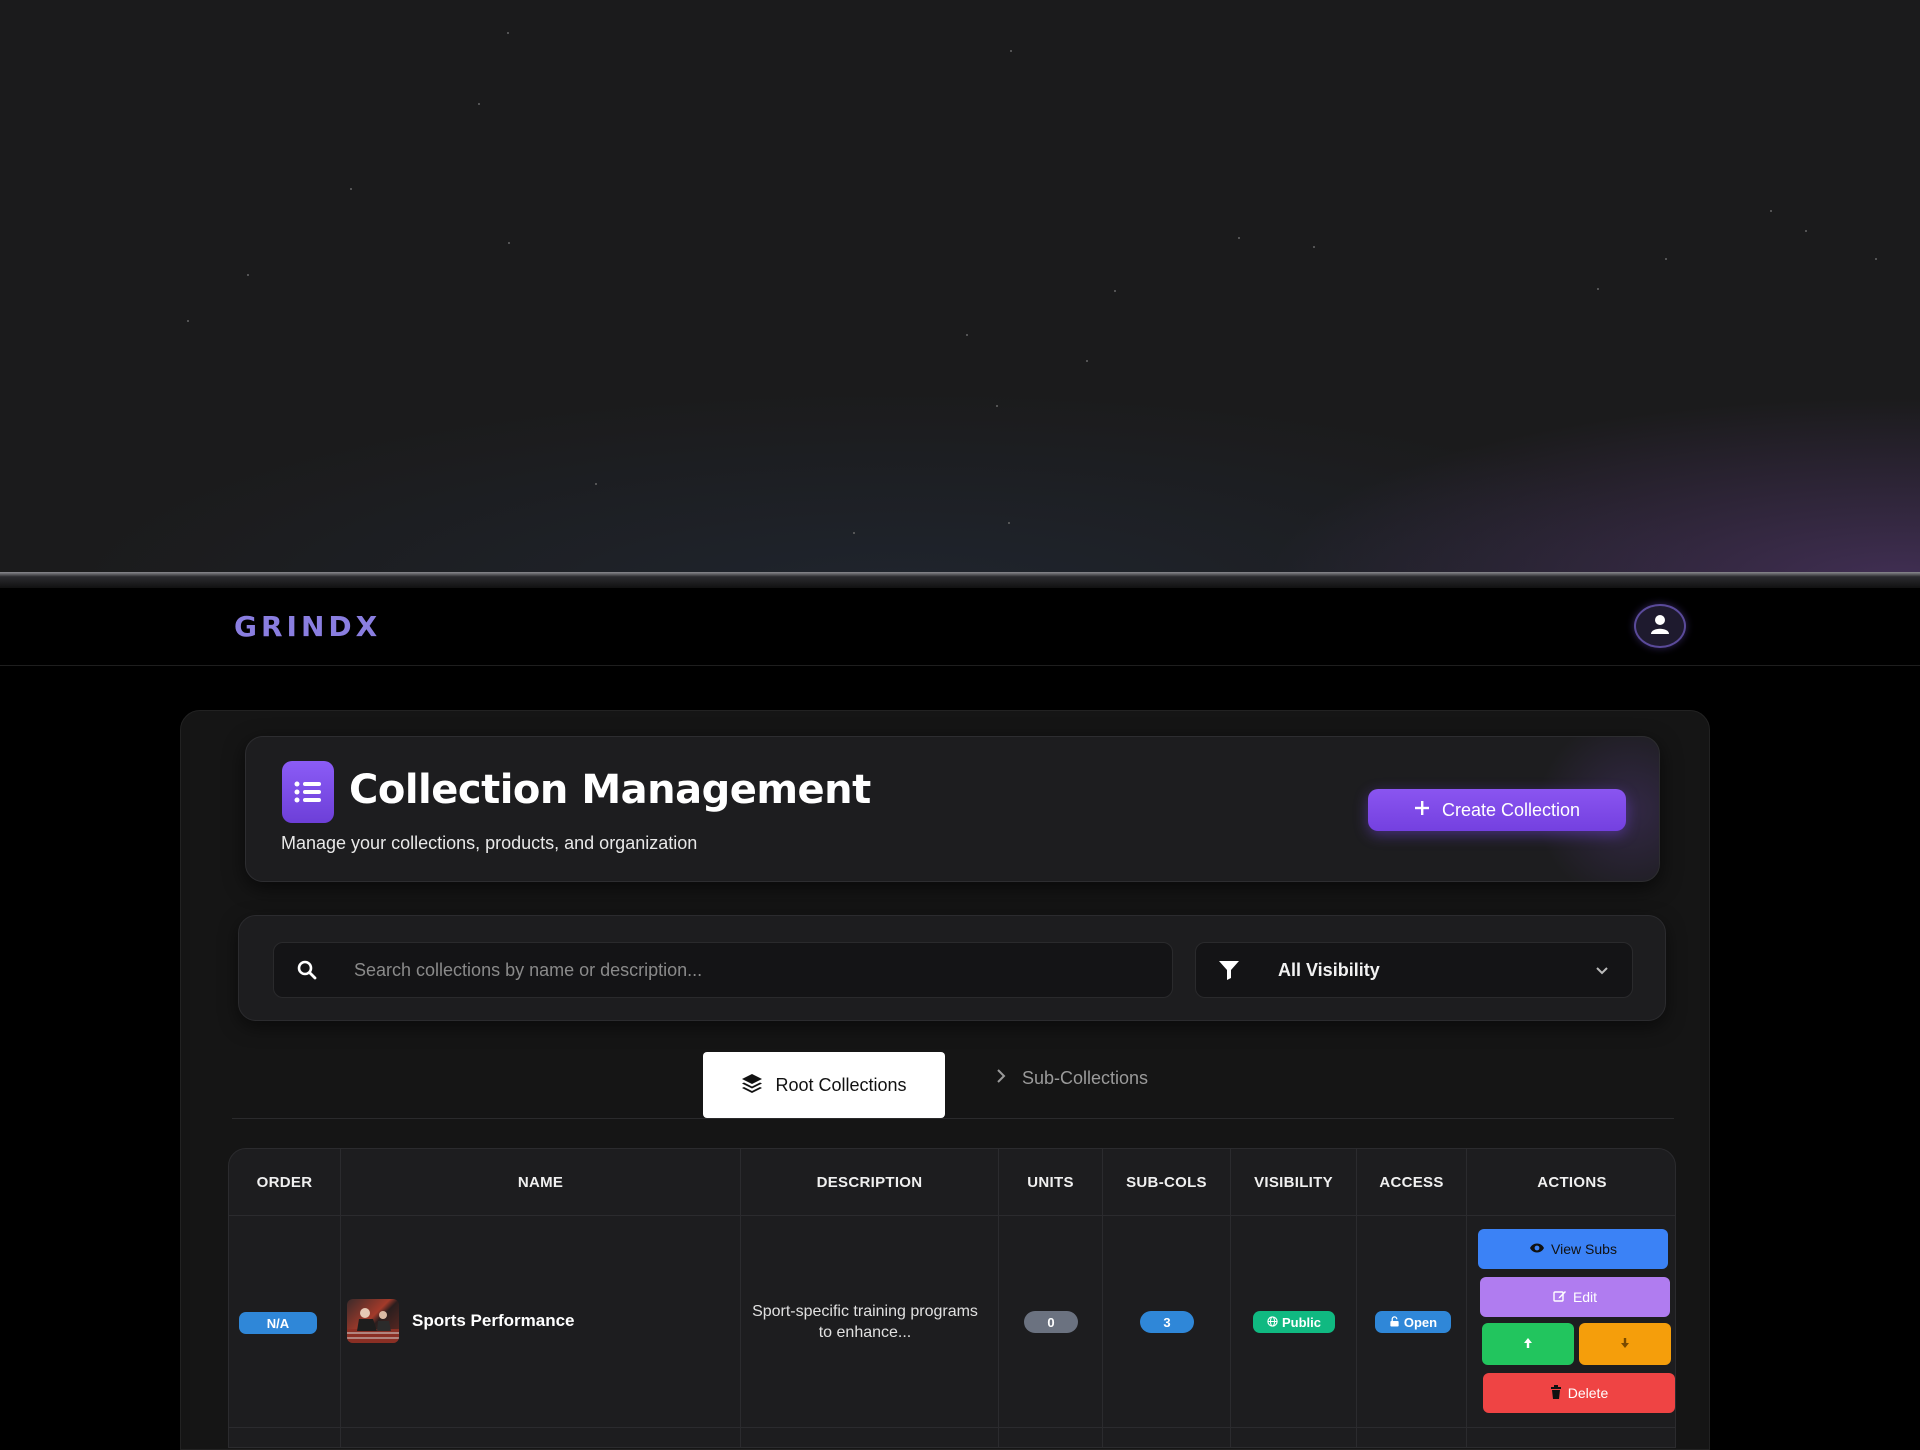  I want to click on tab-sub-collections: Sub-Collections, so click(1072, 1078).